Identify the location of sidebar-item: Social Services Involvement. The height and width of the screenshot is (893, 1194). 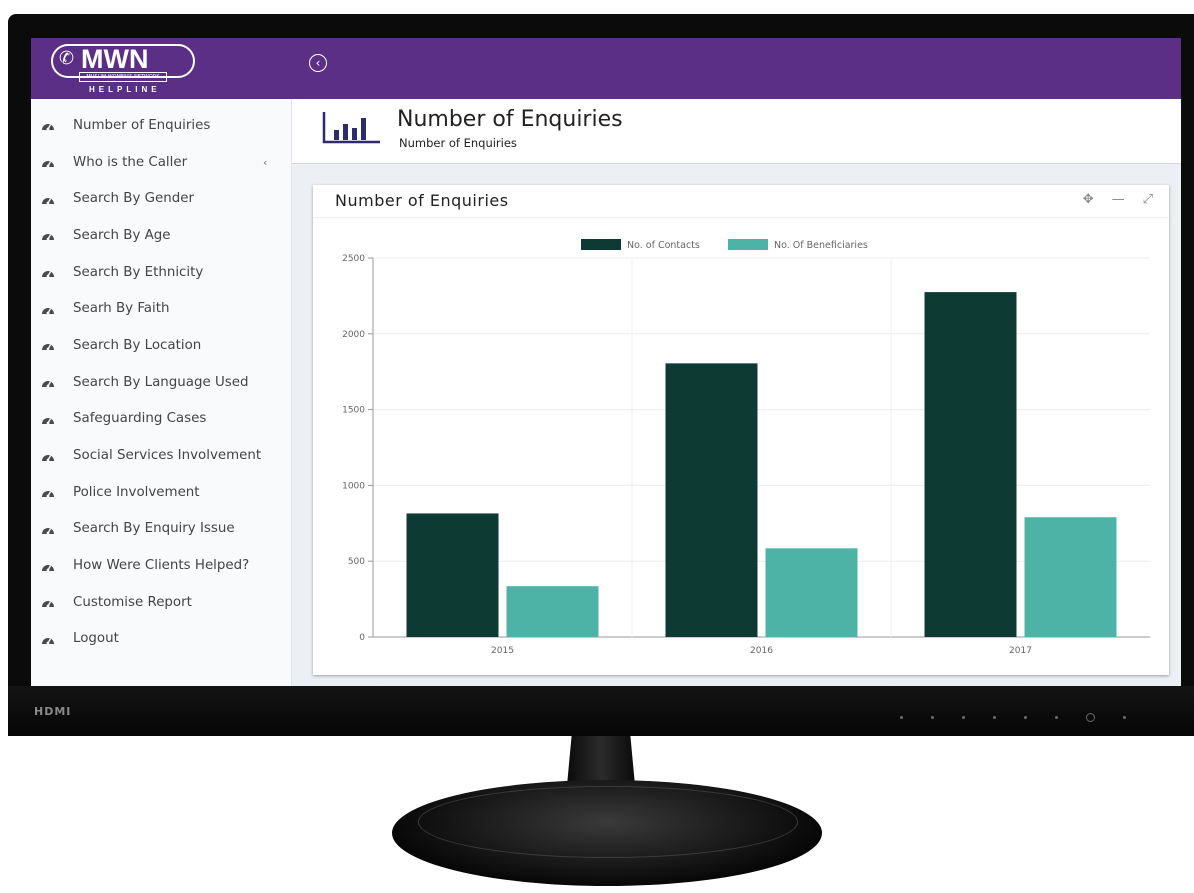
(161, 455).